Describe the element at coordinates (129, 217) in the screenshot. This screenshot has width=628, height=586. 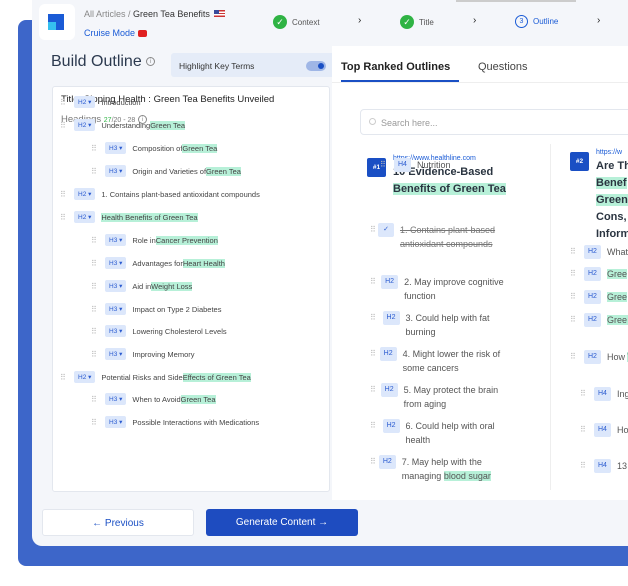
I see `heading-row: ⠿ H2 ▾ Health Benefits of Green Tea` at that location.